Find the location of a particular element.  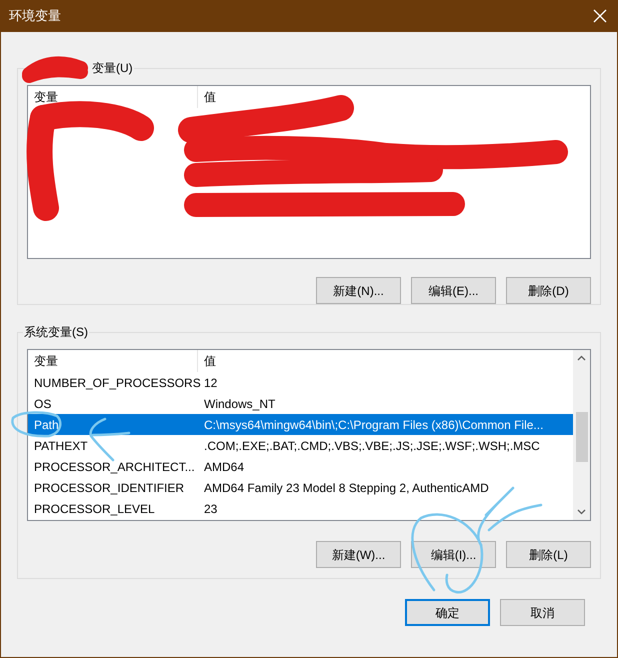

variable-value: Windows_NT is located at coordinates (239, 404).